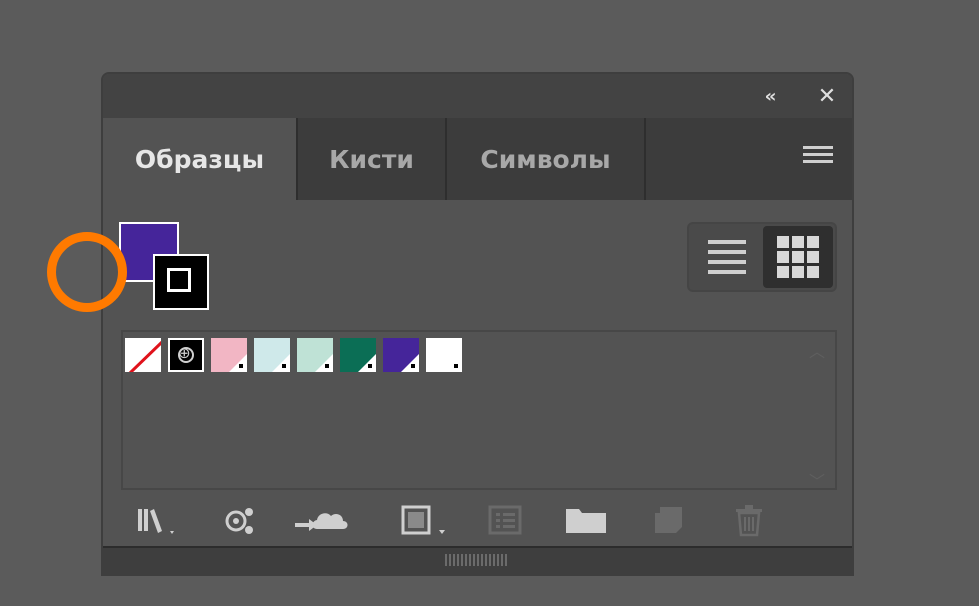  What do you see at coordinates (546, 159) in the screenshot?
I see `tab-symbols: Символы` at bounding box center [546, 159].